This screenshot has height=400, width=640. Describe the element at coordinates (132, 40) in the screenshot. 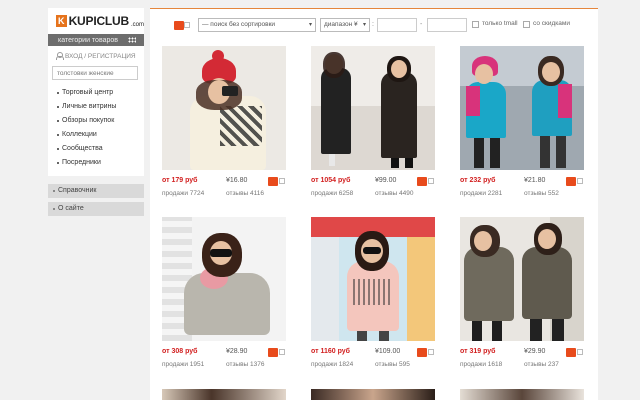

I see `grid-icon` at that location.